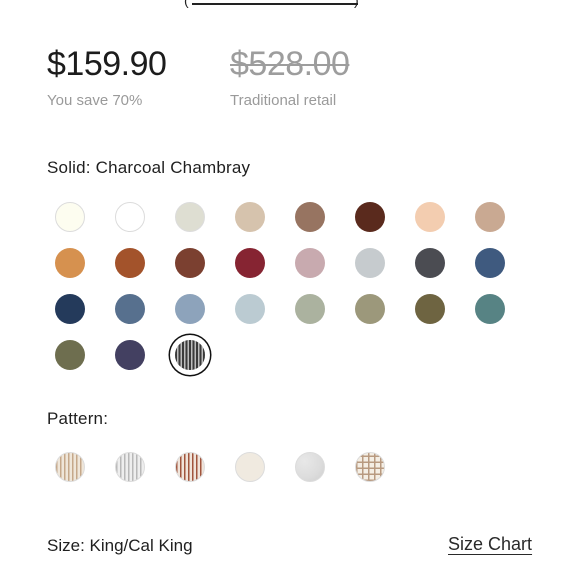  What do you see at coordinates (70, 309) in the screenshot?
I see `swatch-navy` at bounding box center [70, 309].